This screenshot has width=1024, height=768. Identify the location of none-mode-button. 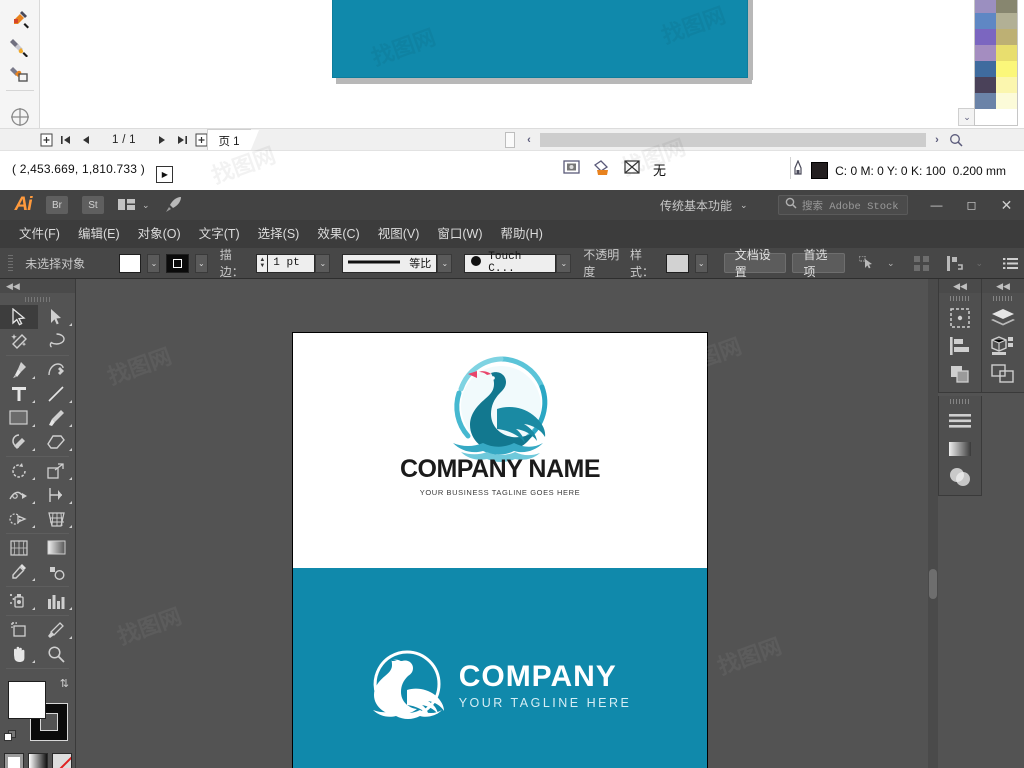
(61, 760).